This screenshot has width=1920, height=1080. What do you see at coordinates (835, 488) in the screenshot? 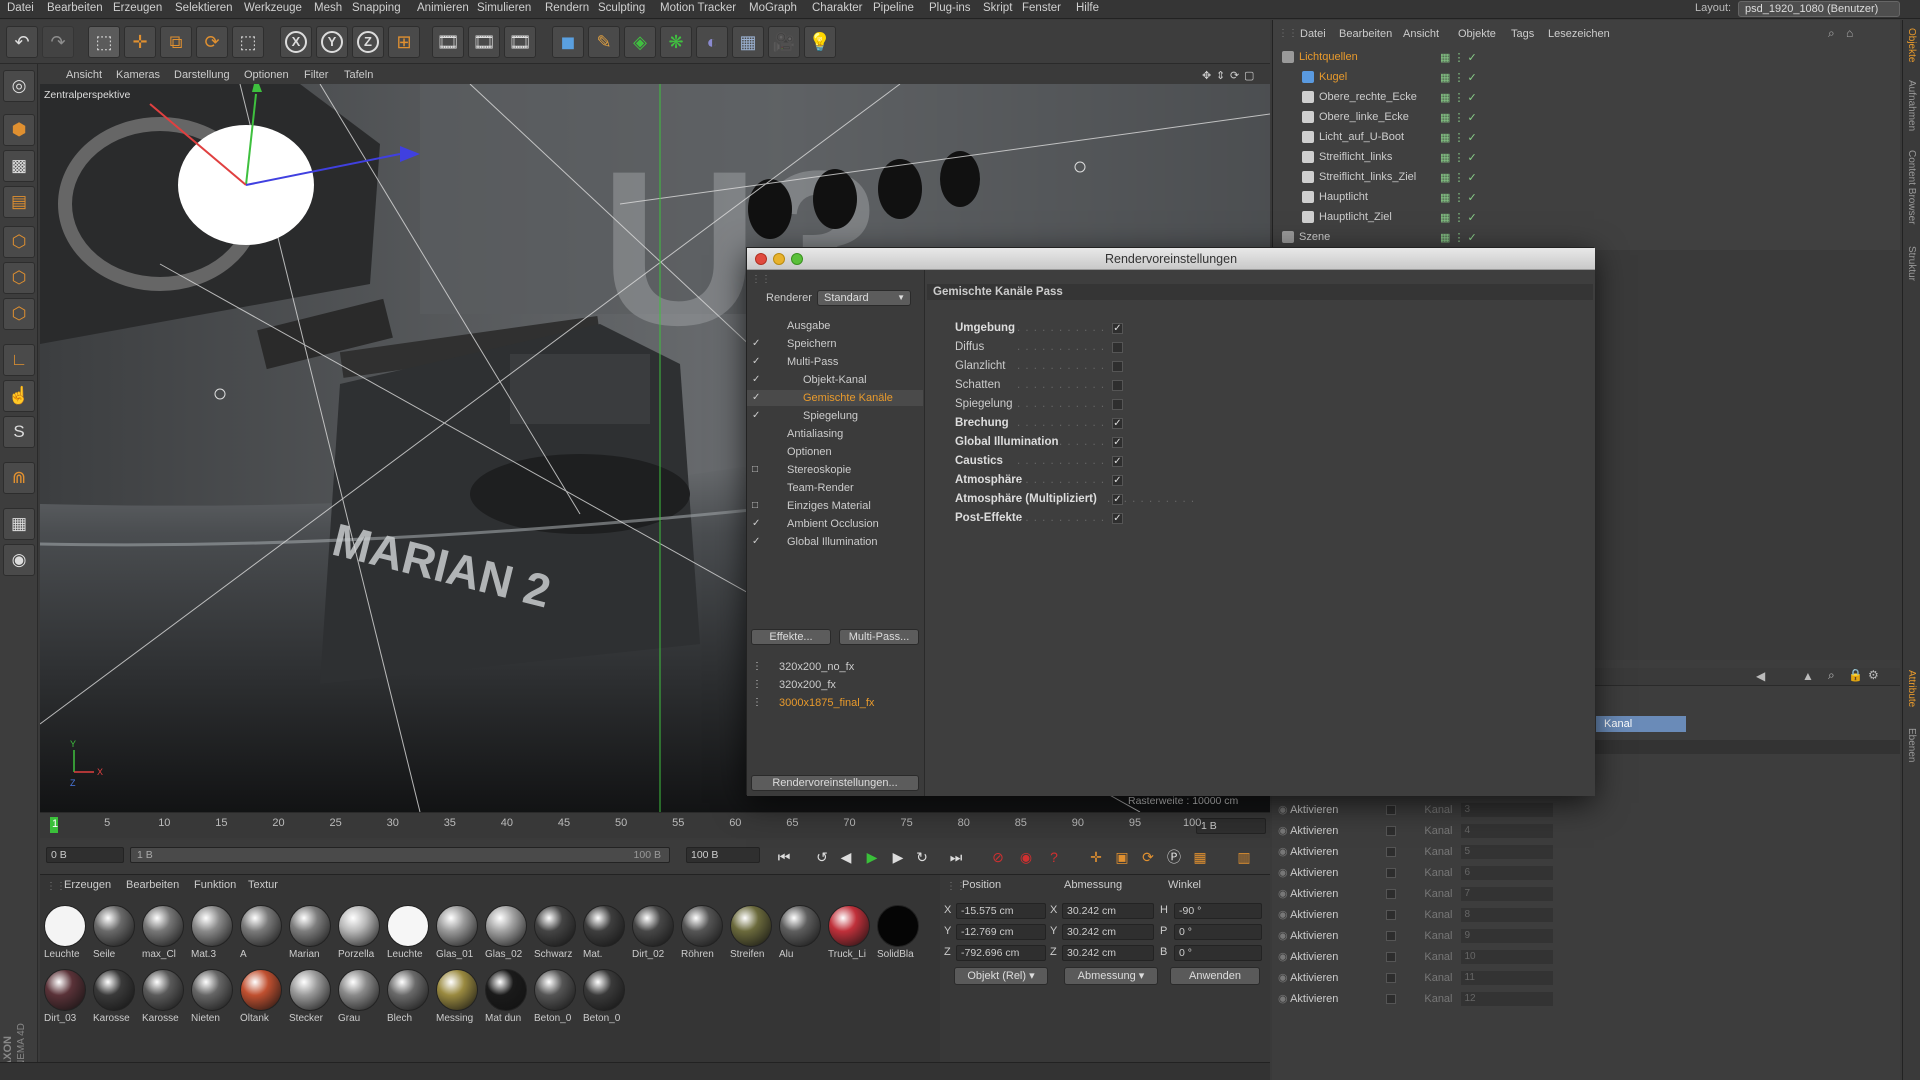
I see `settings-tree-item: Team-Render` at bounding box center [835, 488].